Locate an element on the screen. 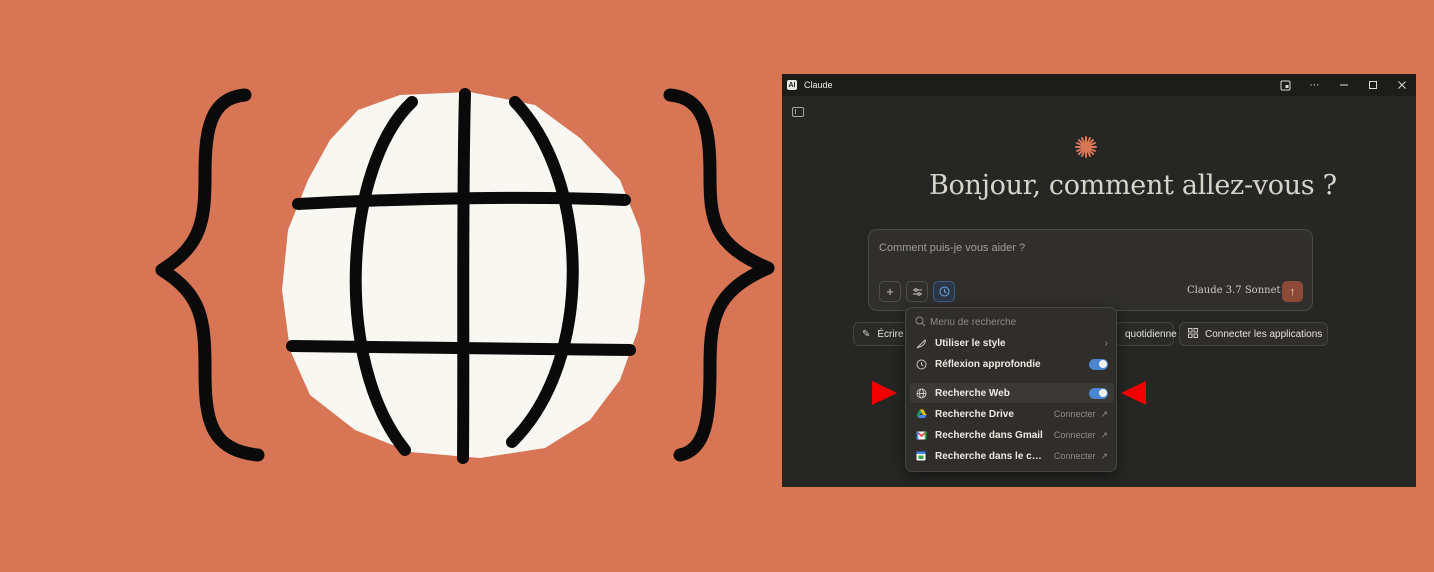  chip-daily: quotidienne is located at coordinates (1145, 334).